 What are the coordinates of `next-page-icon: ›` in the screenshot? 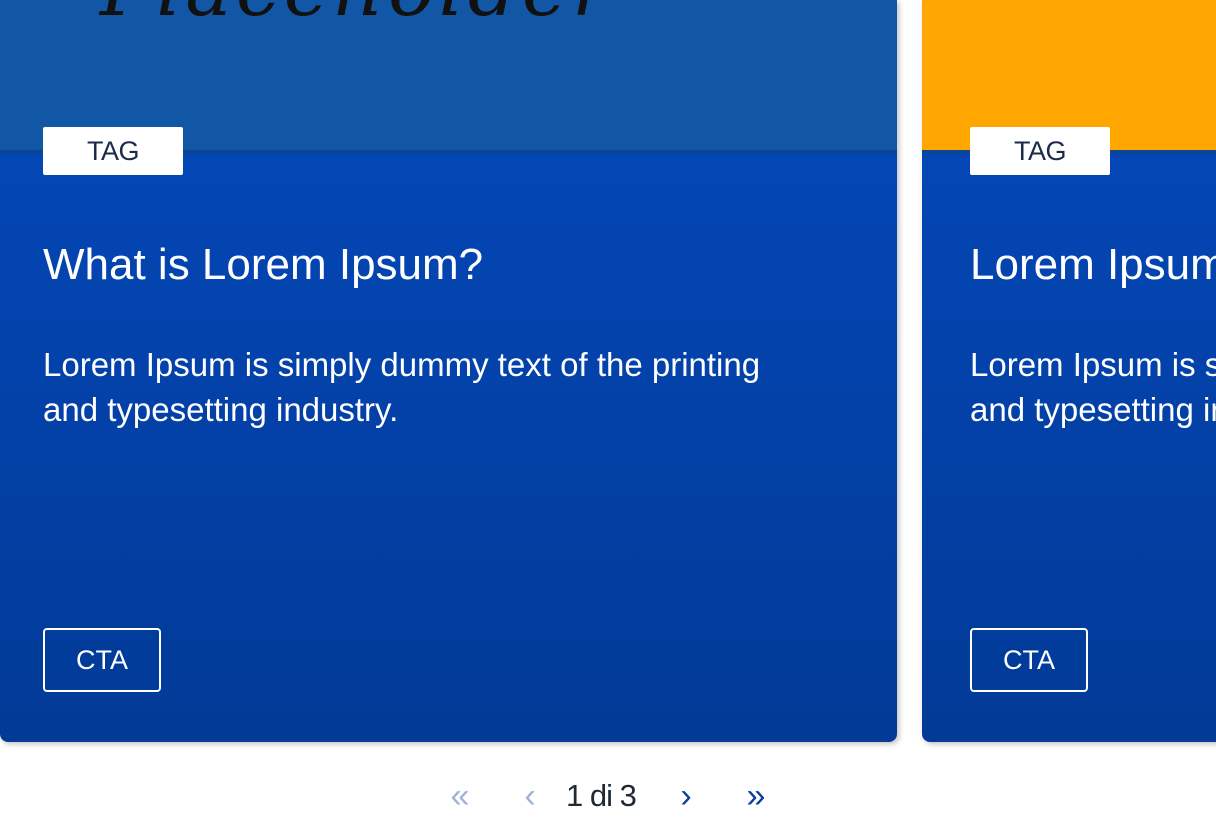 It's located at (686, 796).